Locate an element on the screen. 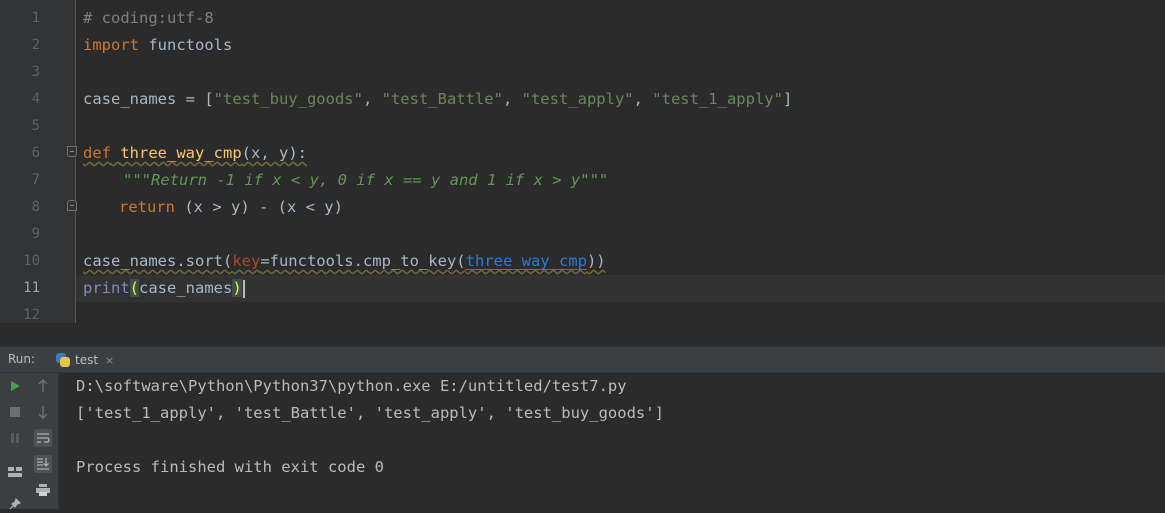 The width and height of the screenshot is (1165, 513). pin-button is located at coordinates (15, 504).